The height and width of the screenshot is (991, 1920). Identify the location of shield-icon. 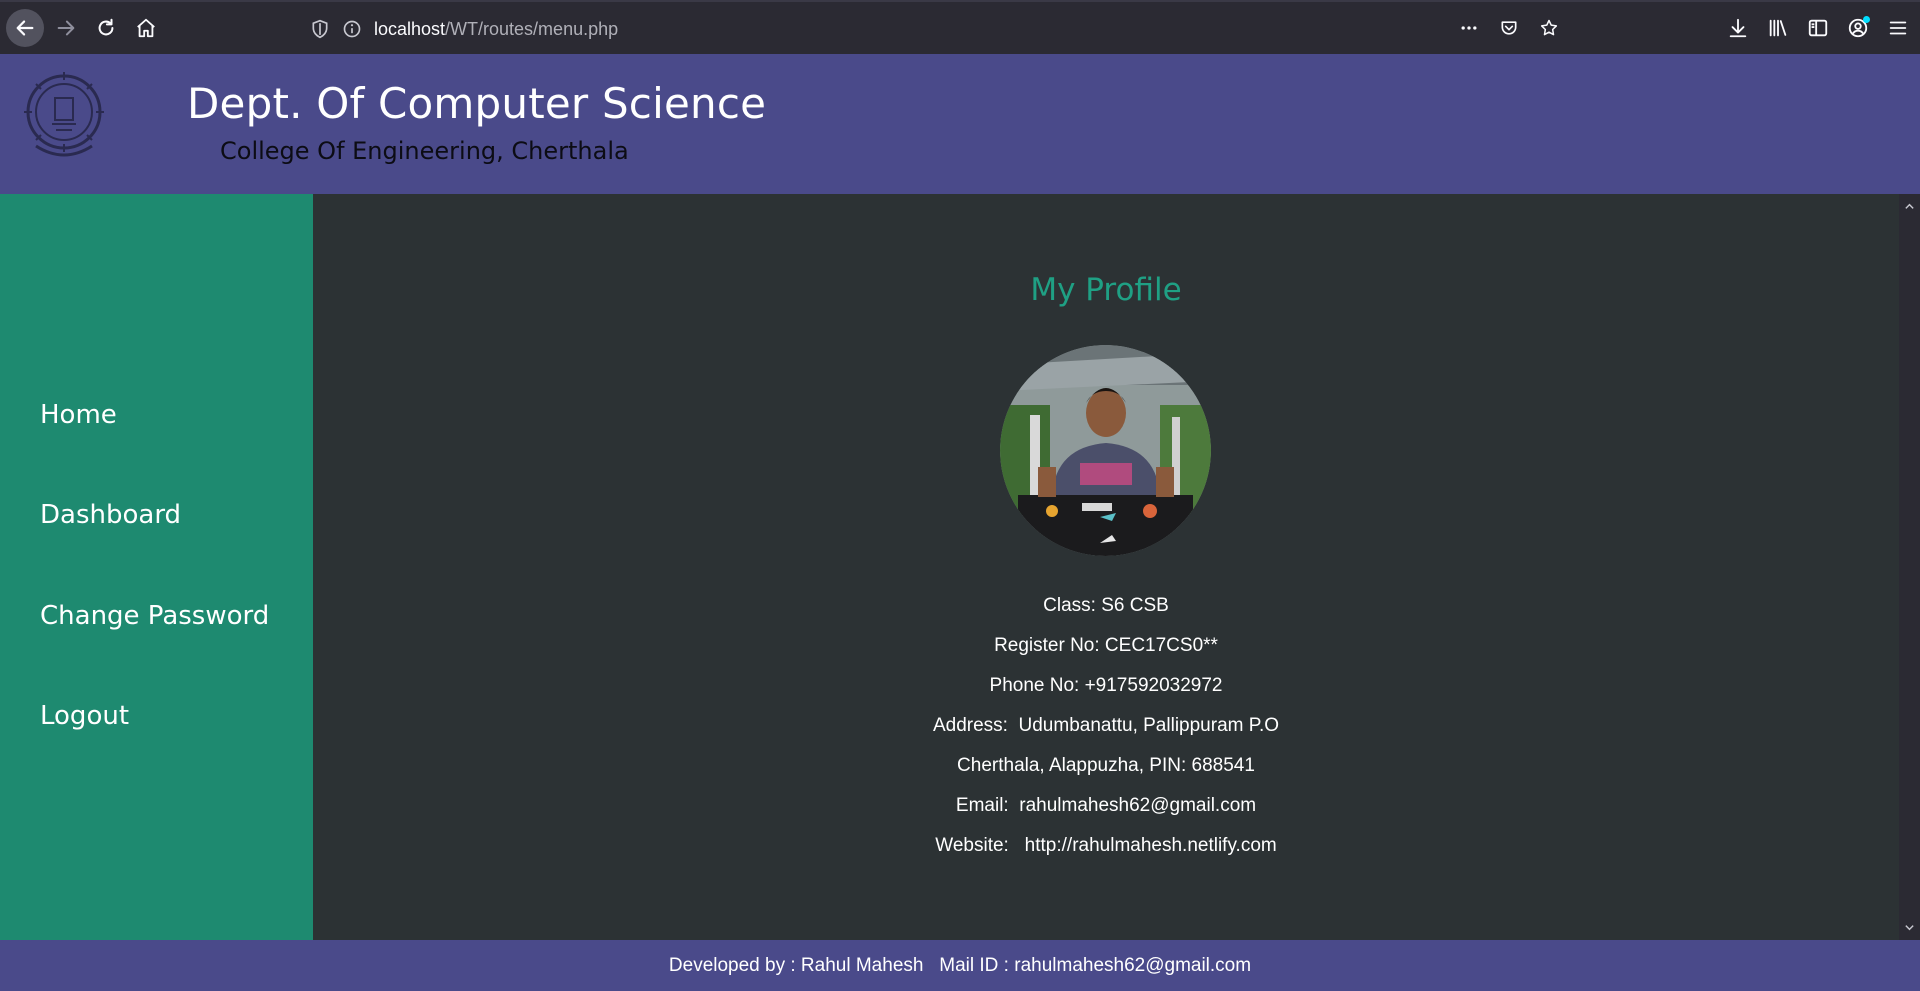
(320, 29).